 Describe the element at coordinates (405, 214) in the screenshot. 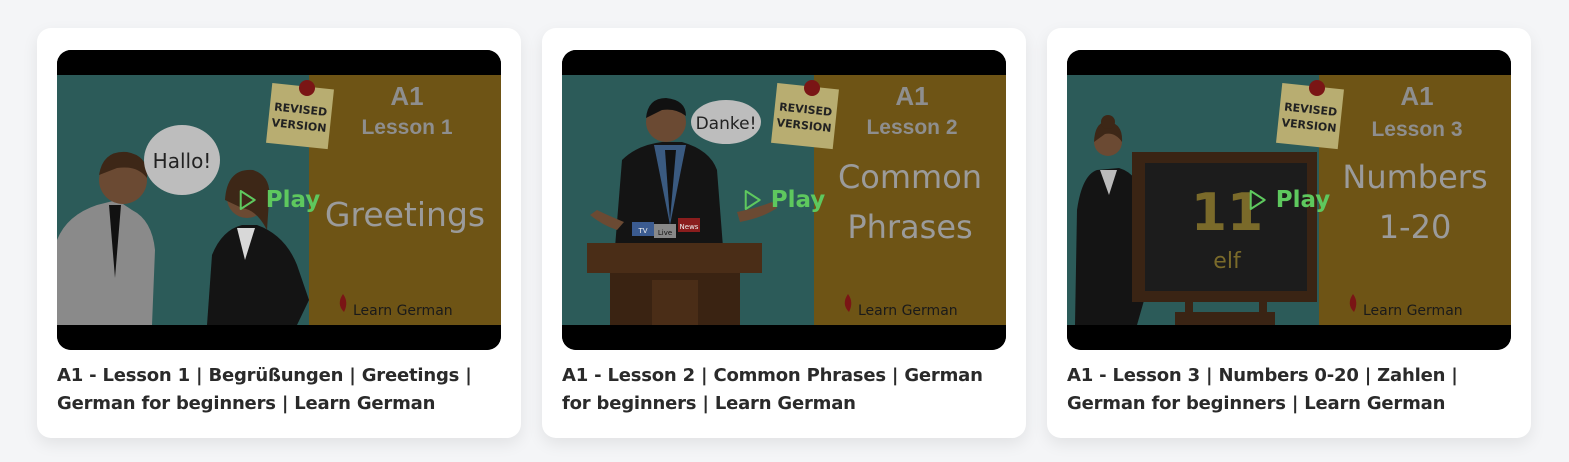

I see `topic-line1: Greetings` at that location.